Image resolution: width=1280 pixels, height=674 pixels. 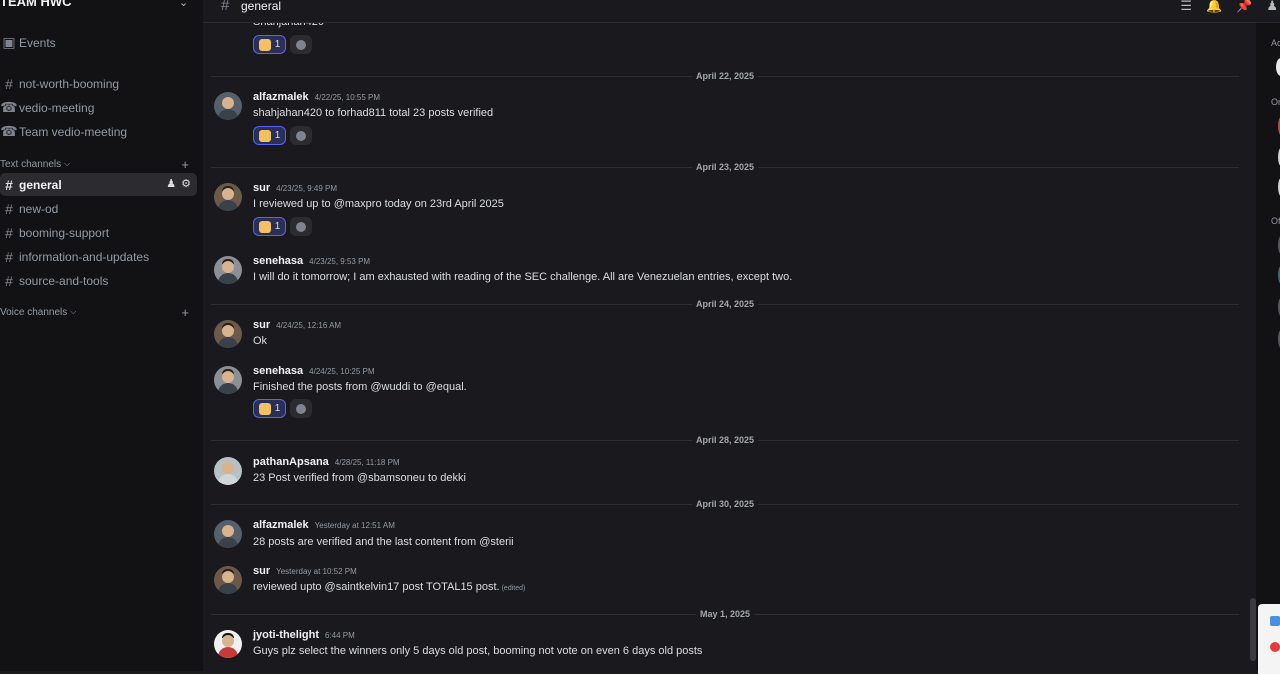 What do you see at coordinates (316, 571) in the screenshot?
I see `message-timestamp: Yesterday at 10:52 PM` at bounding box center [316, 571].